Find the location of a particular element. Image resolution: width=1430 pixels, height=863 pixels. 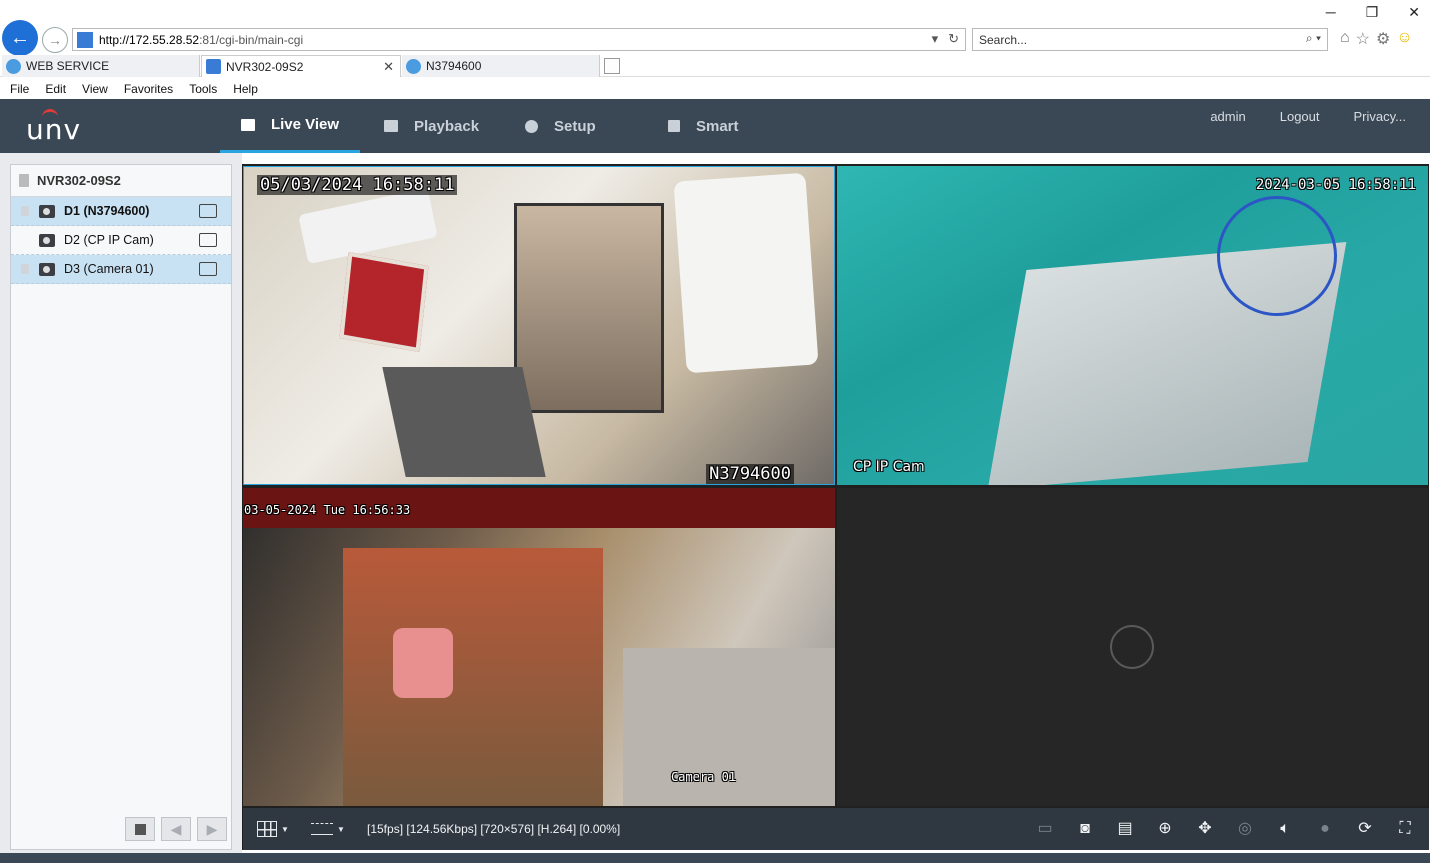

tab-n3794600: N3794600 is located at coordinates (501, 66).